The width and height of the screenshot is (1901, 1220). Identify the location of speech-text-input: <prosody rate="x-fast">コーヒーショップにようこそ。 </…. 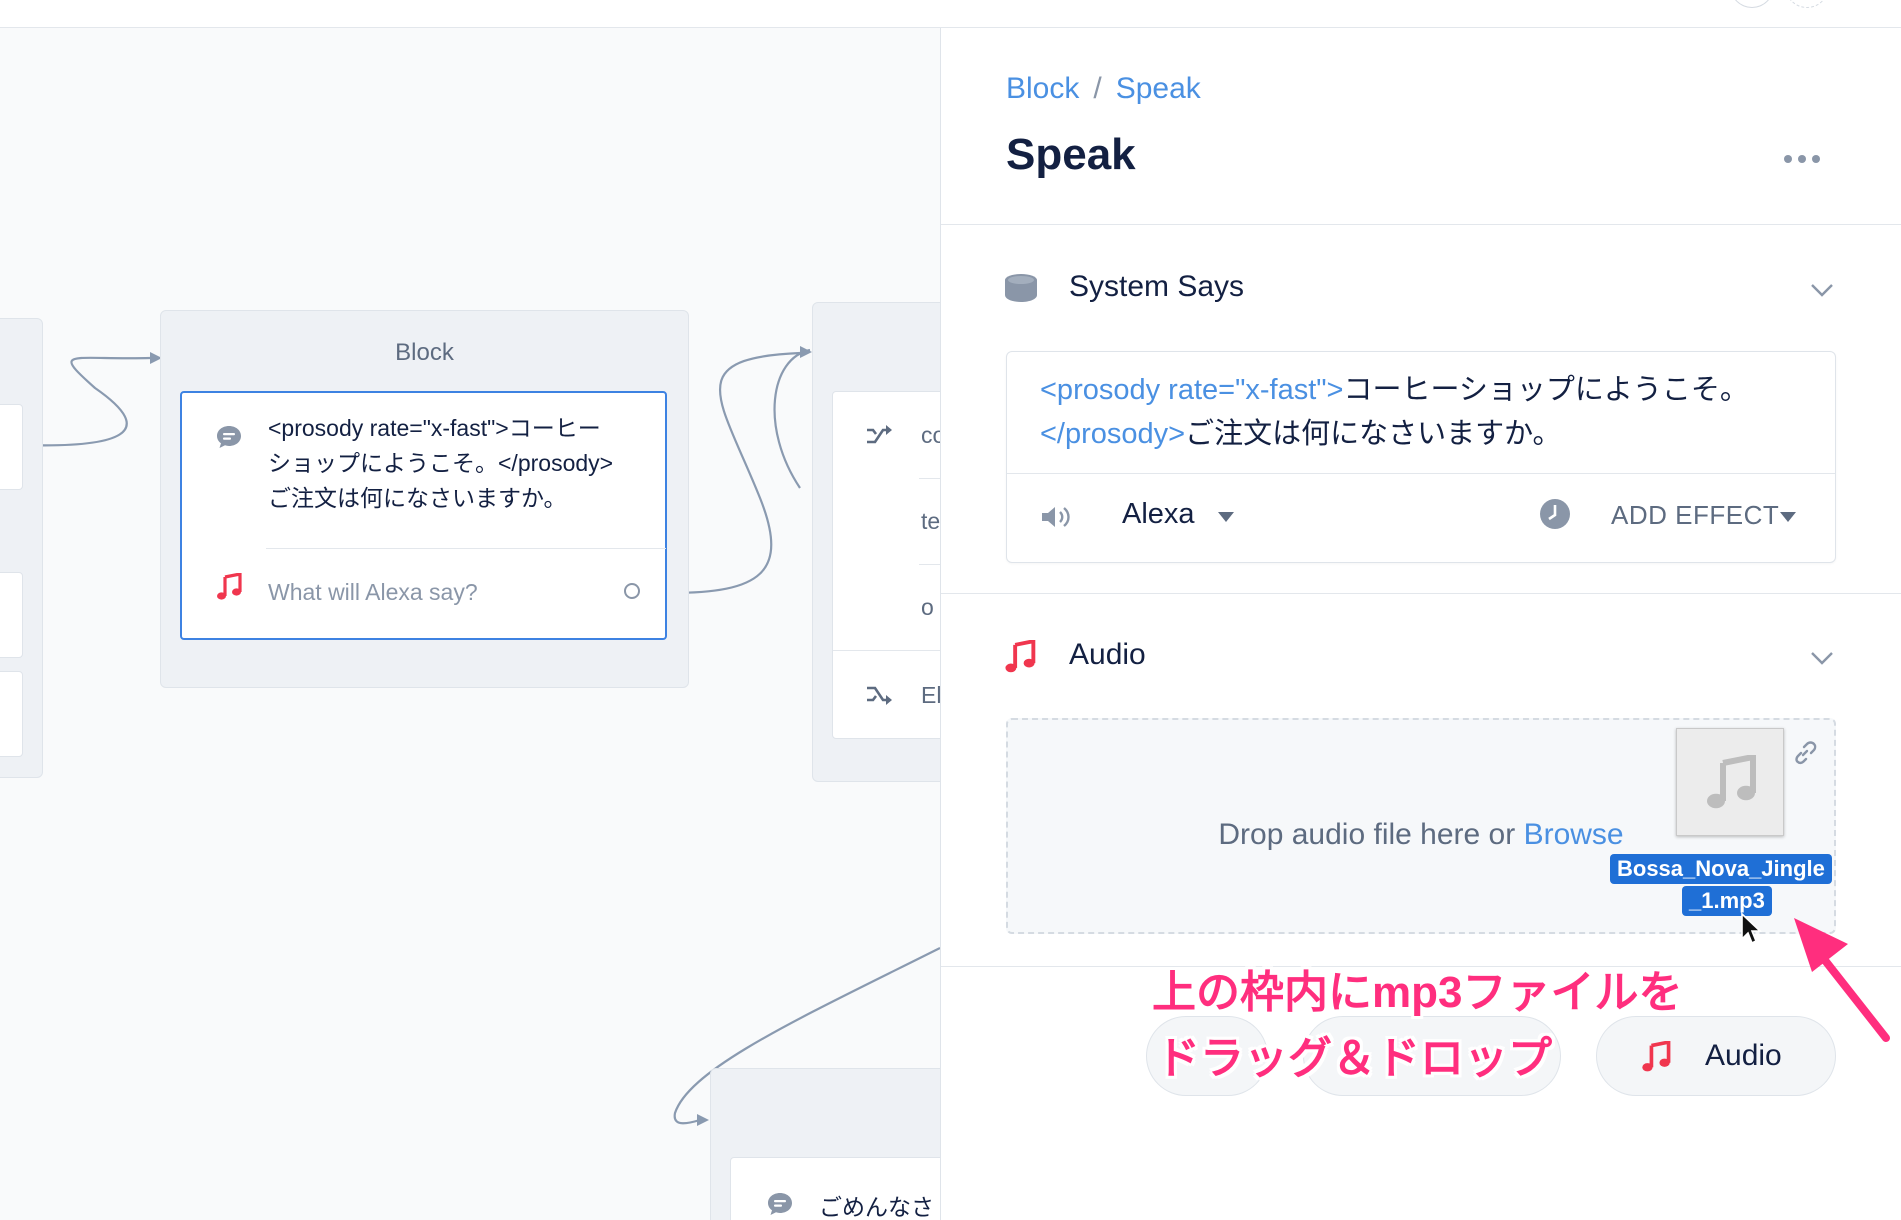
(1430, 412).